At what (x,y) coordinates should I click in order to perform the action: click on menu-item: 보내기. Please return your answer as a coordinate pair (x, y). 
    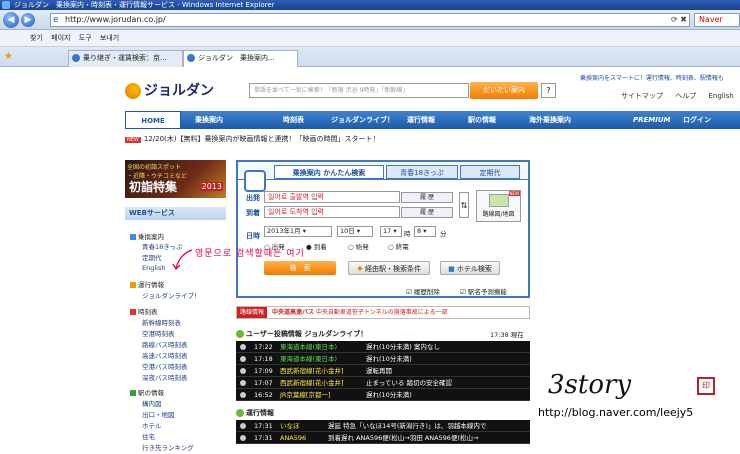
    Looking at the image, I should click on (109, 38).